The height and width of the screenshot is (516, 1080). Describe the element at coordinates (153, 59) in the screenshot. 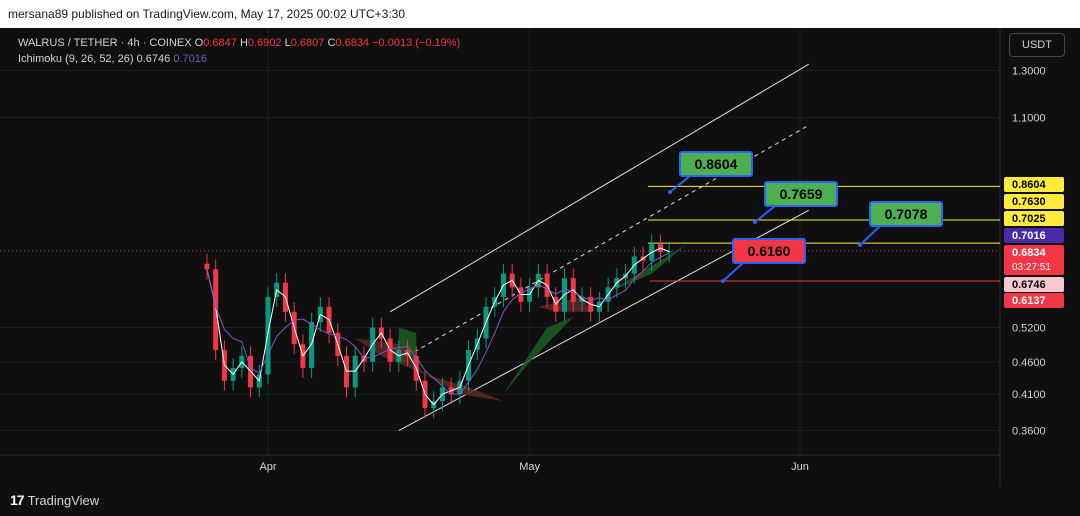

I see `indicator-value-1: 0.6746` at that location.